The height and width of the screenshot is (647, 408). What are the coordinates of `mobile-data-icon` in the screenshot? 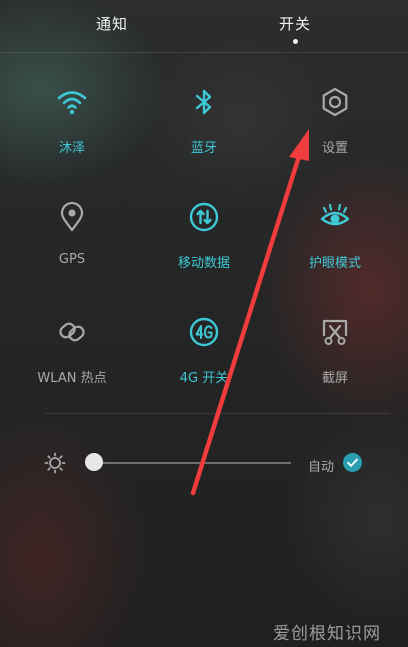 It's located at (204, 217).